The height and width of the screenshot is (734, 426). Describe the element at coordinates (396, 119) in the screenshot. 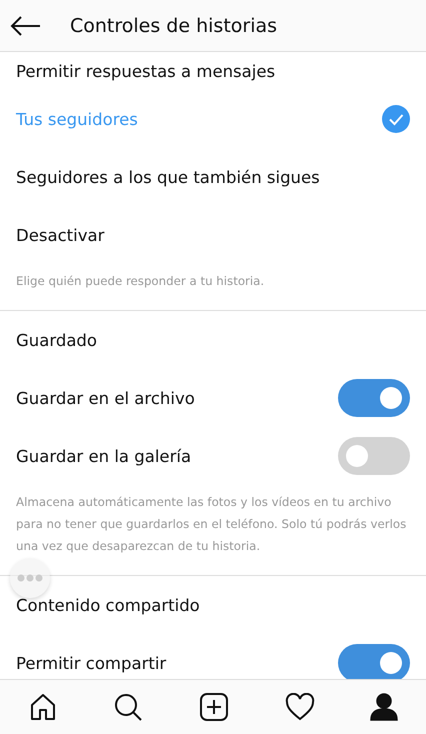

I see `checkmark-icon` at that location.